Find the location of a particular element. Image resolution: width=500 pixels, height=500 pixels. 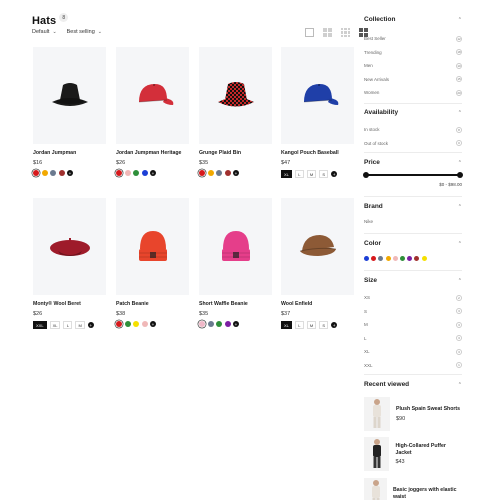

size-option: XXL is located at coordinates (40, 325).